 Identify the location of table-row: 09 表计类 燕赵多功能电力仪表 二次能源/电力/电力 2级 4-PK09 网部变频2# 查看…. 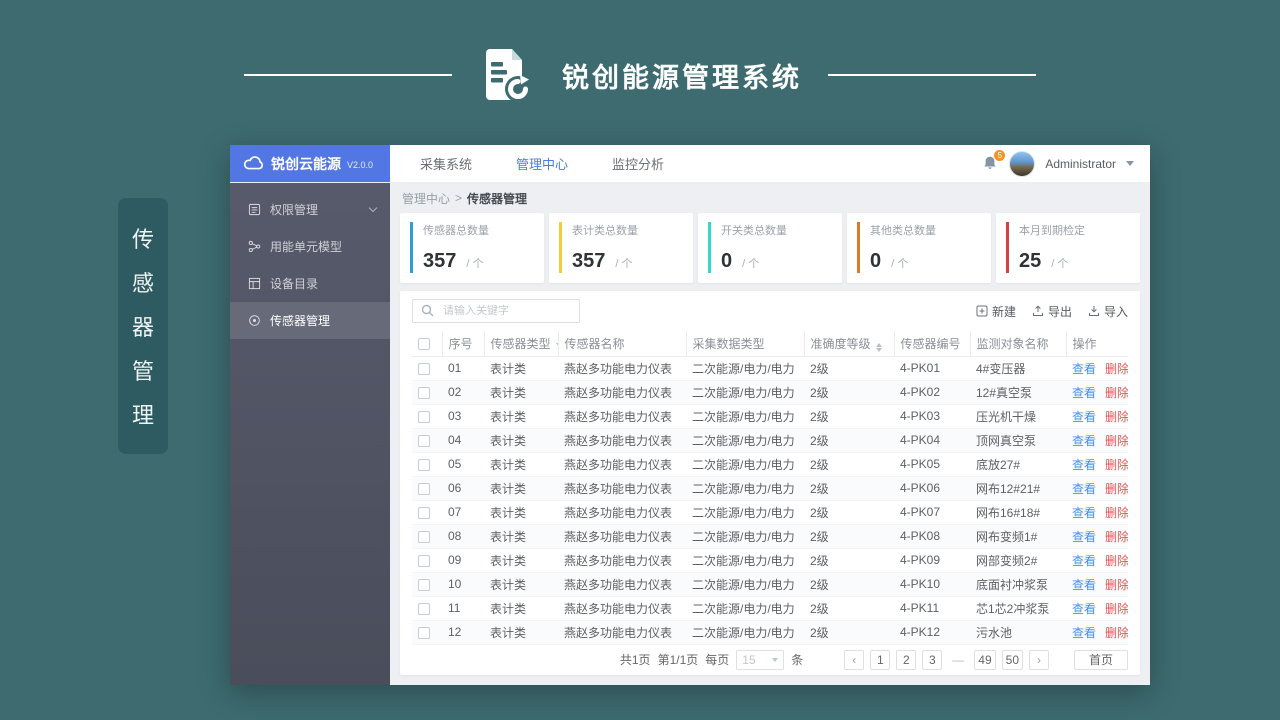
(770, 560).